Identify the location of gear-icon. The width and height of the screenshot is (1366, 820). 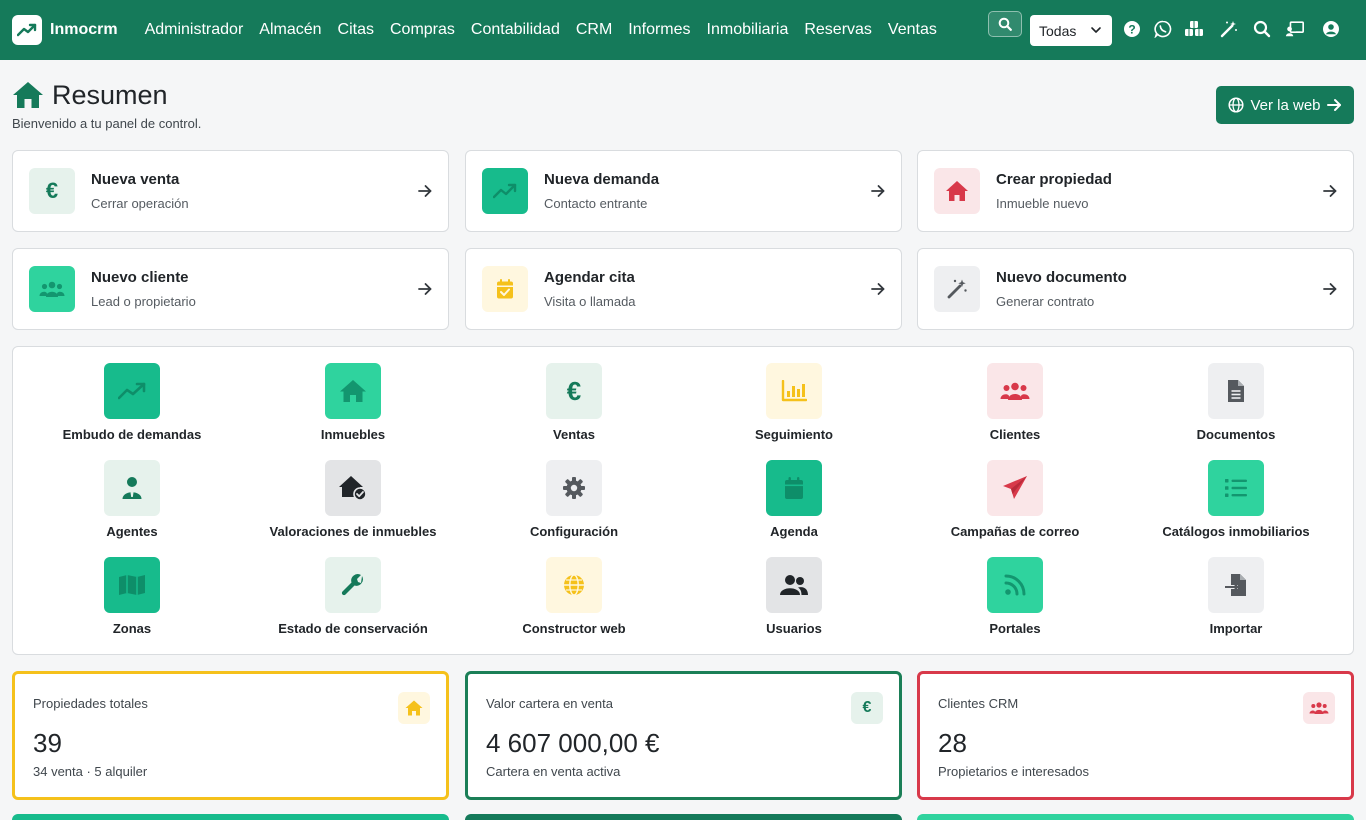
(574, 488).